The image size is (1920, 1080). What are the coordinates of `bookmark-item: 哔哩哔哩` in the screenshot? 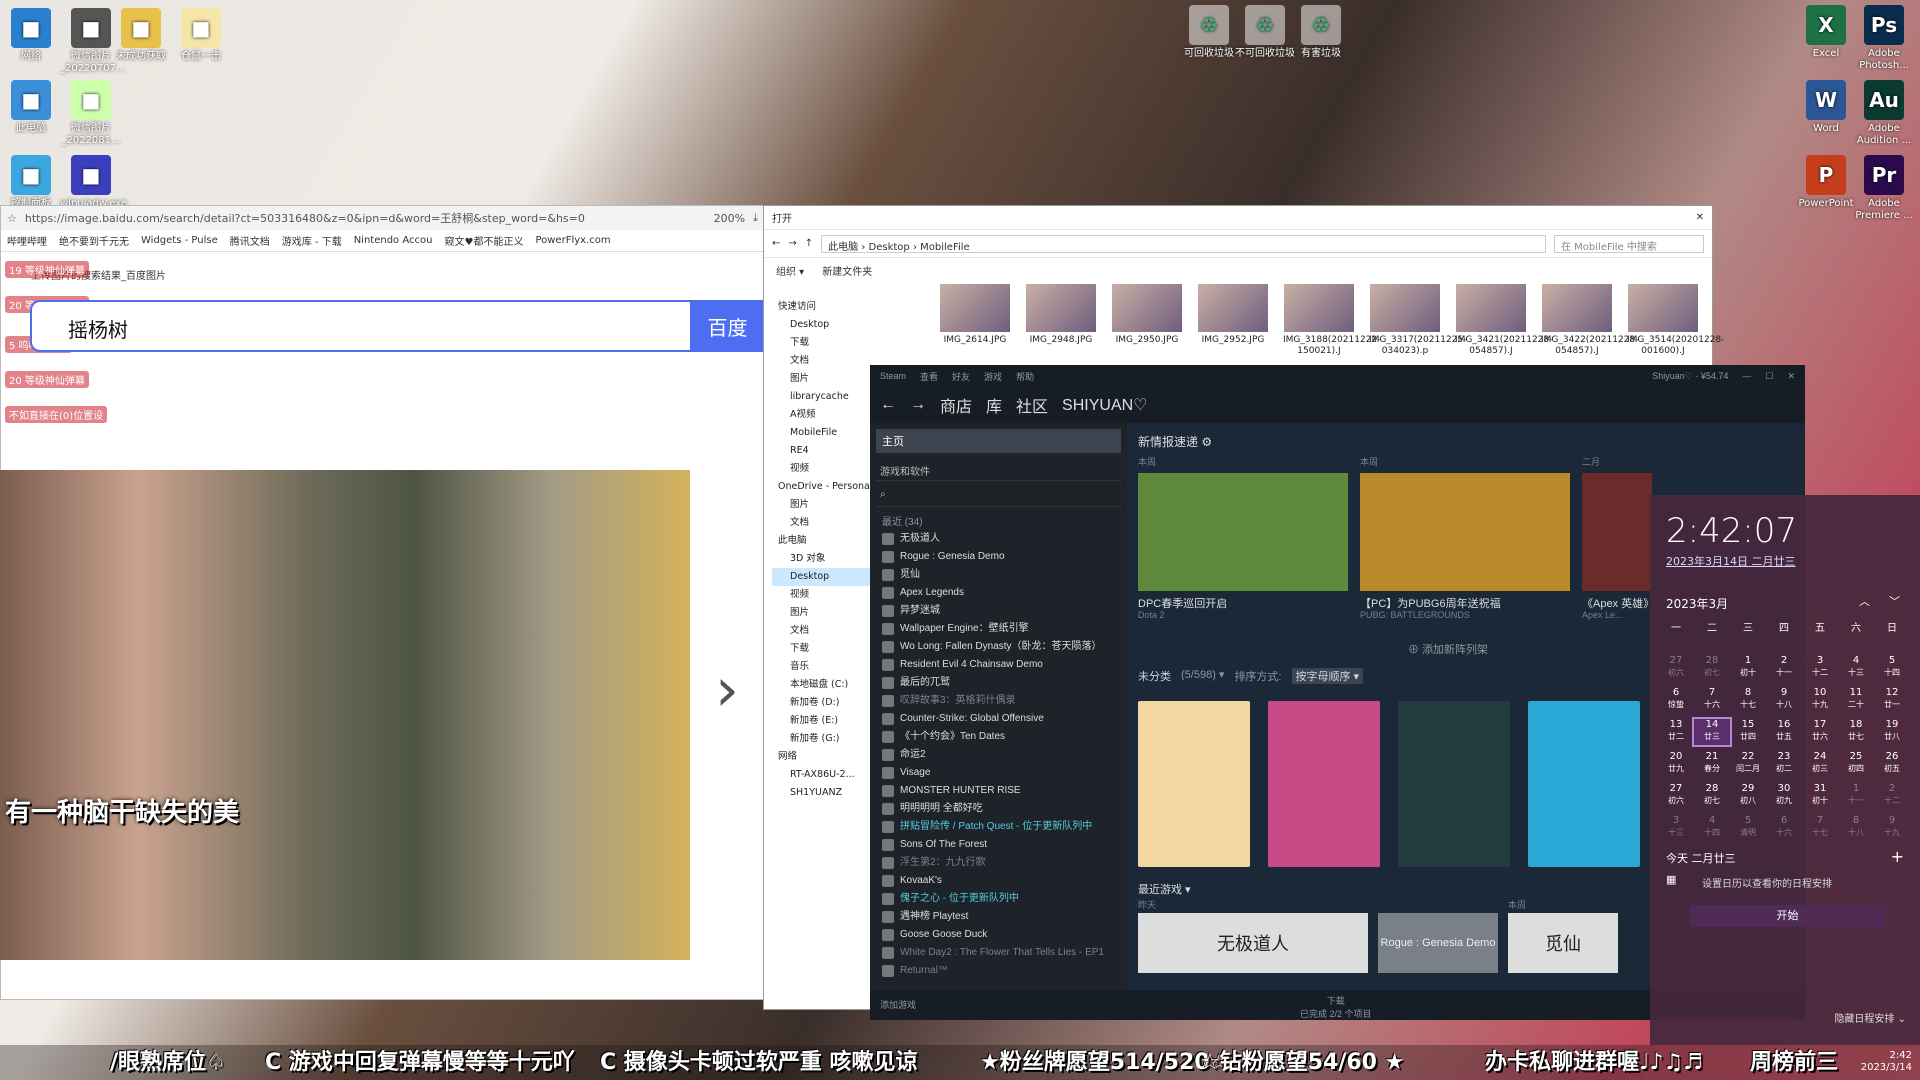 It's located at (27, 240).